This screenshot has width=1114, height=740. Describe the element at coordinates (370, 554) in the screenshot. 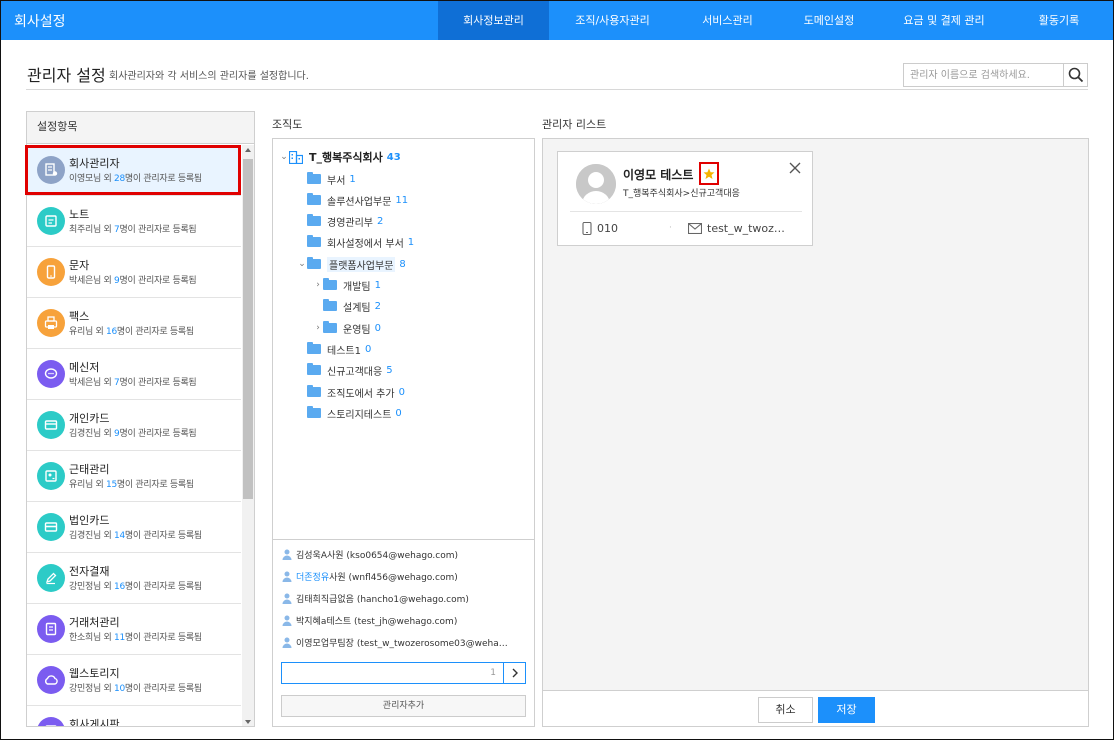

I see `member-item: 김성욱A 사원 (kso0654@wehago.com)` at that location.